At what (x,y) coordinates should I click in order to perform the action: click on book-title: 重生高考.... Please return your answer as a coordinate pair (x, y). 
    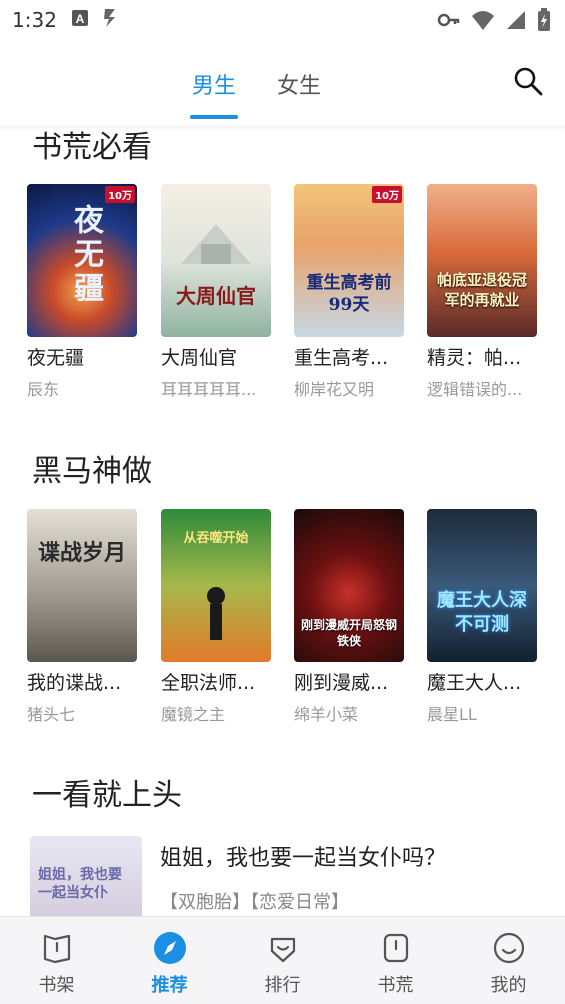
    Looking at the image, I should click on (341, 358).